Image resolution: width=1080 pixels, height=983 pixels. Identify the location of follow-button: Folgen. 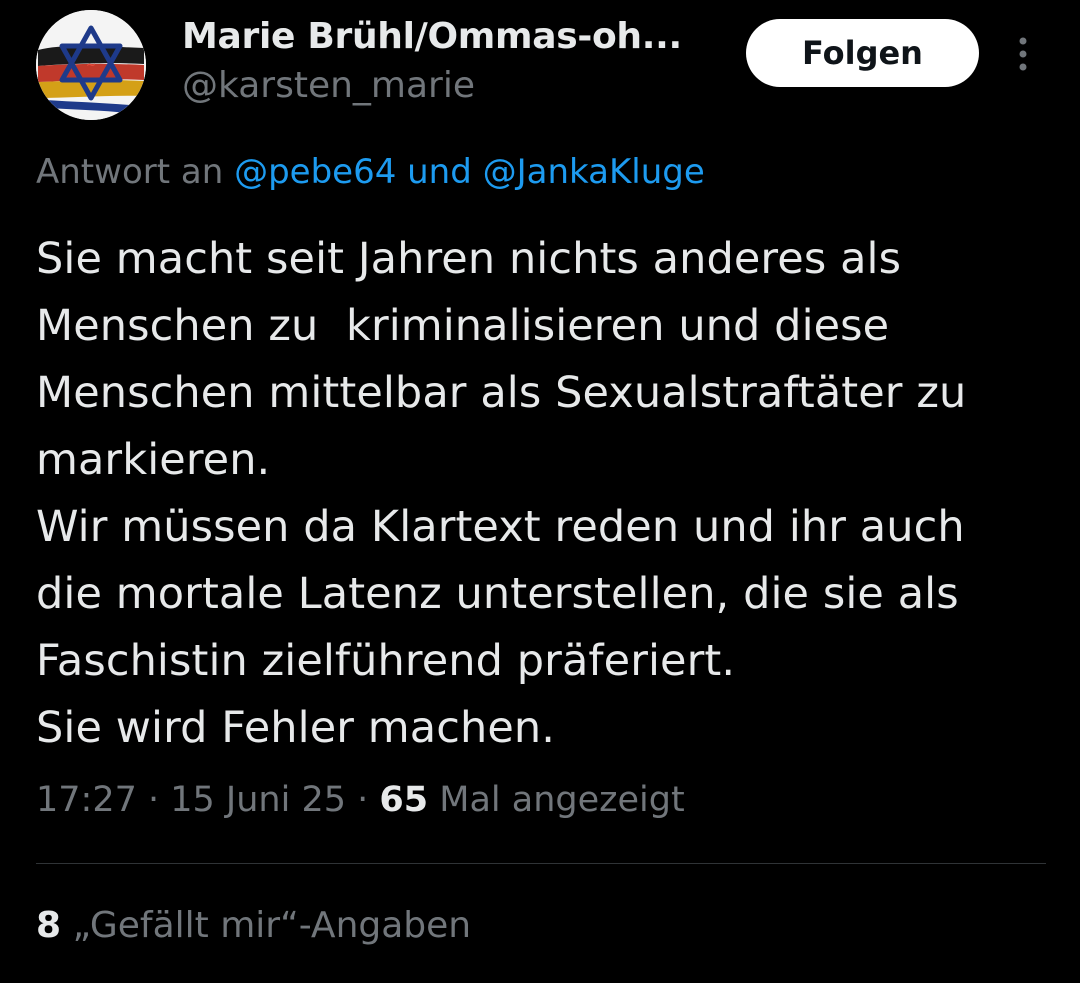
(862, 53).